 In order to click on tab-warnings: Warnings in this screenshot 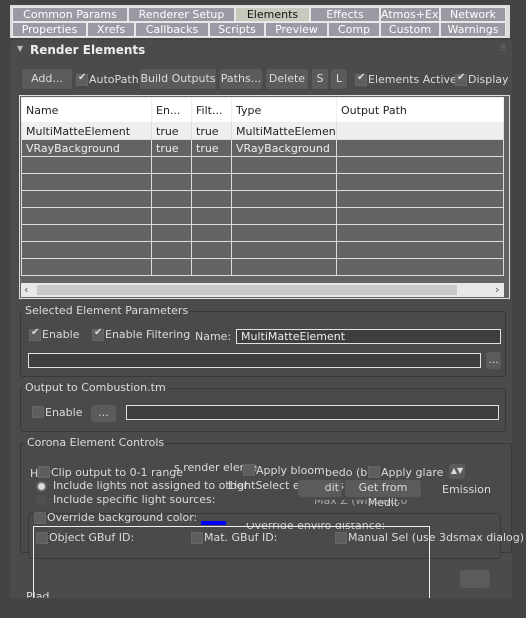, I will do `click(473, 29)`.